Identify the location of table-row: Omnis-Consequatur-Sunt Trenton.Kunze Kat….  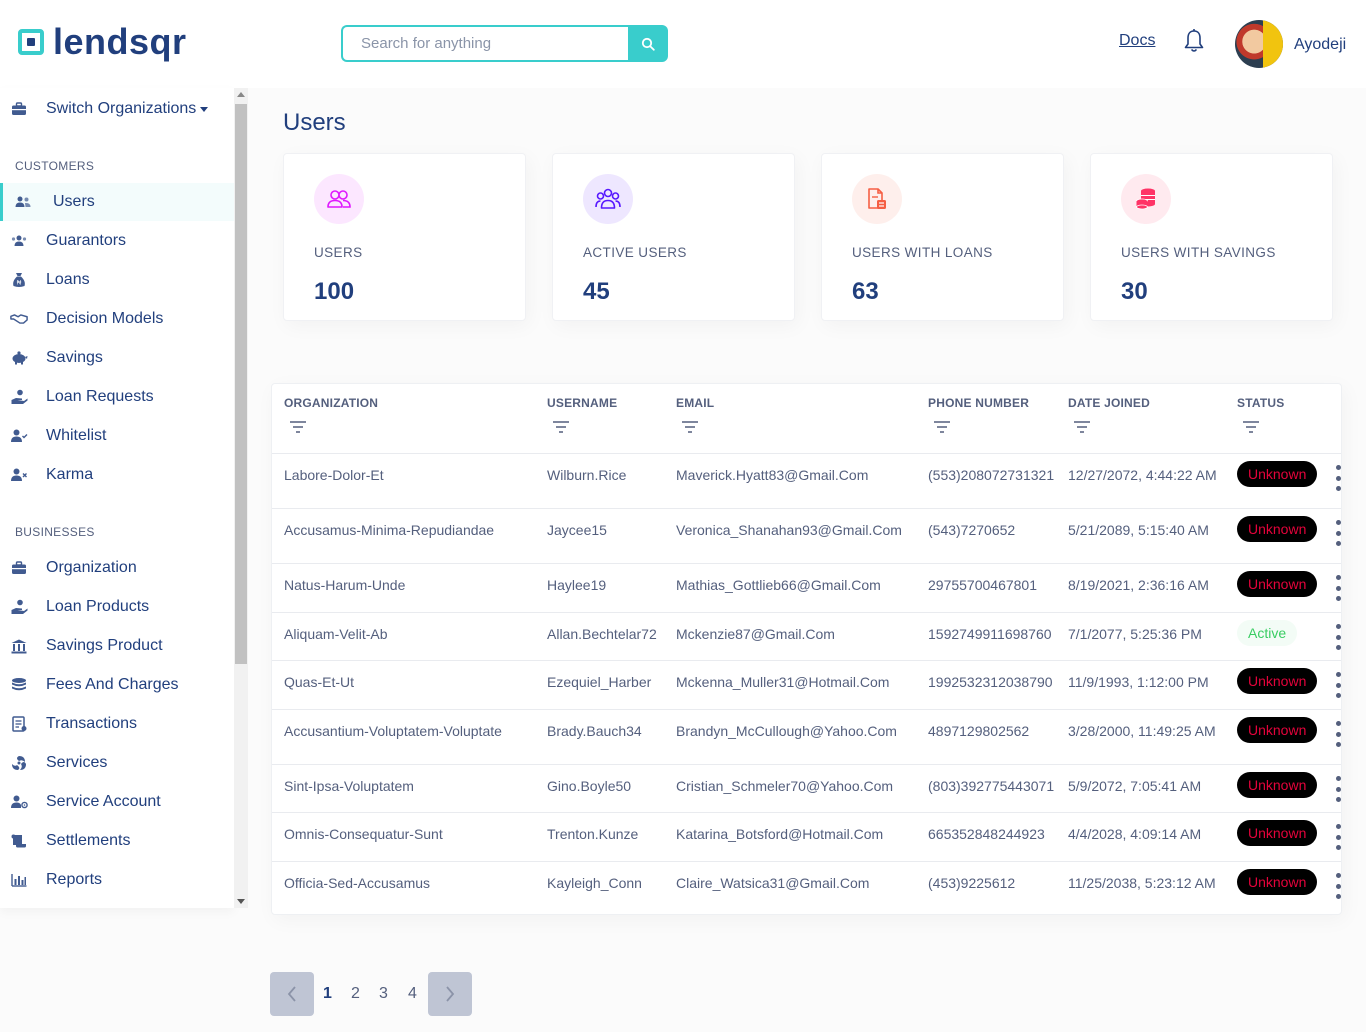
(806, 836).